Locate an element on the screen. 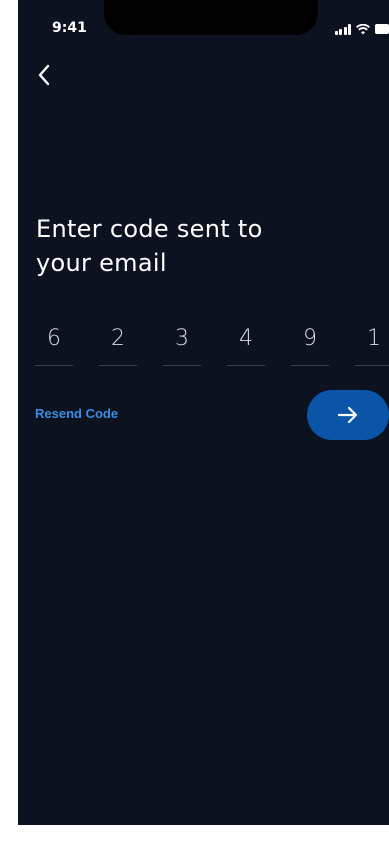 Image resolution: width=389 pixels, height=841 pixels. battery-icon is located at coordinates (382, 29).